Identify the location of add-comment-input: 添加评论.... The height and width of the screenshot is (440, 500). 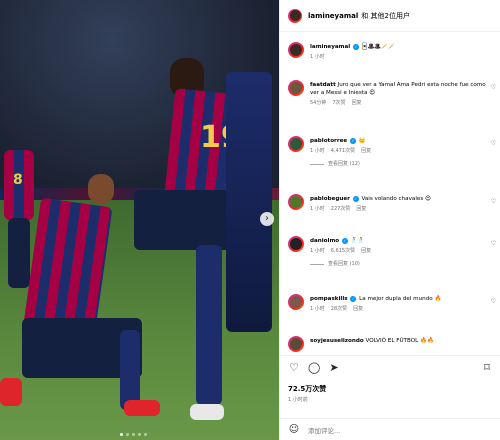
(324, 430).